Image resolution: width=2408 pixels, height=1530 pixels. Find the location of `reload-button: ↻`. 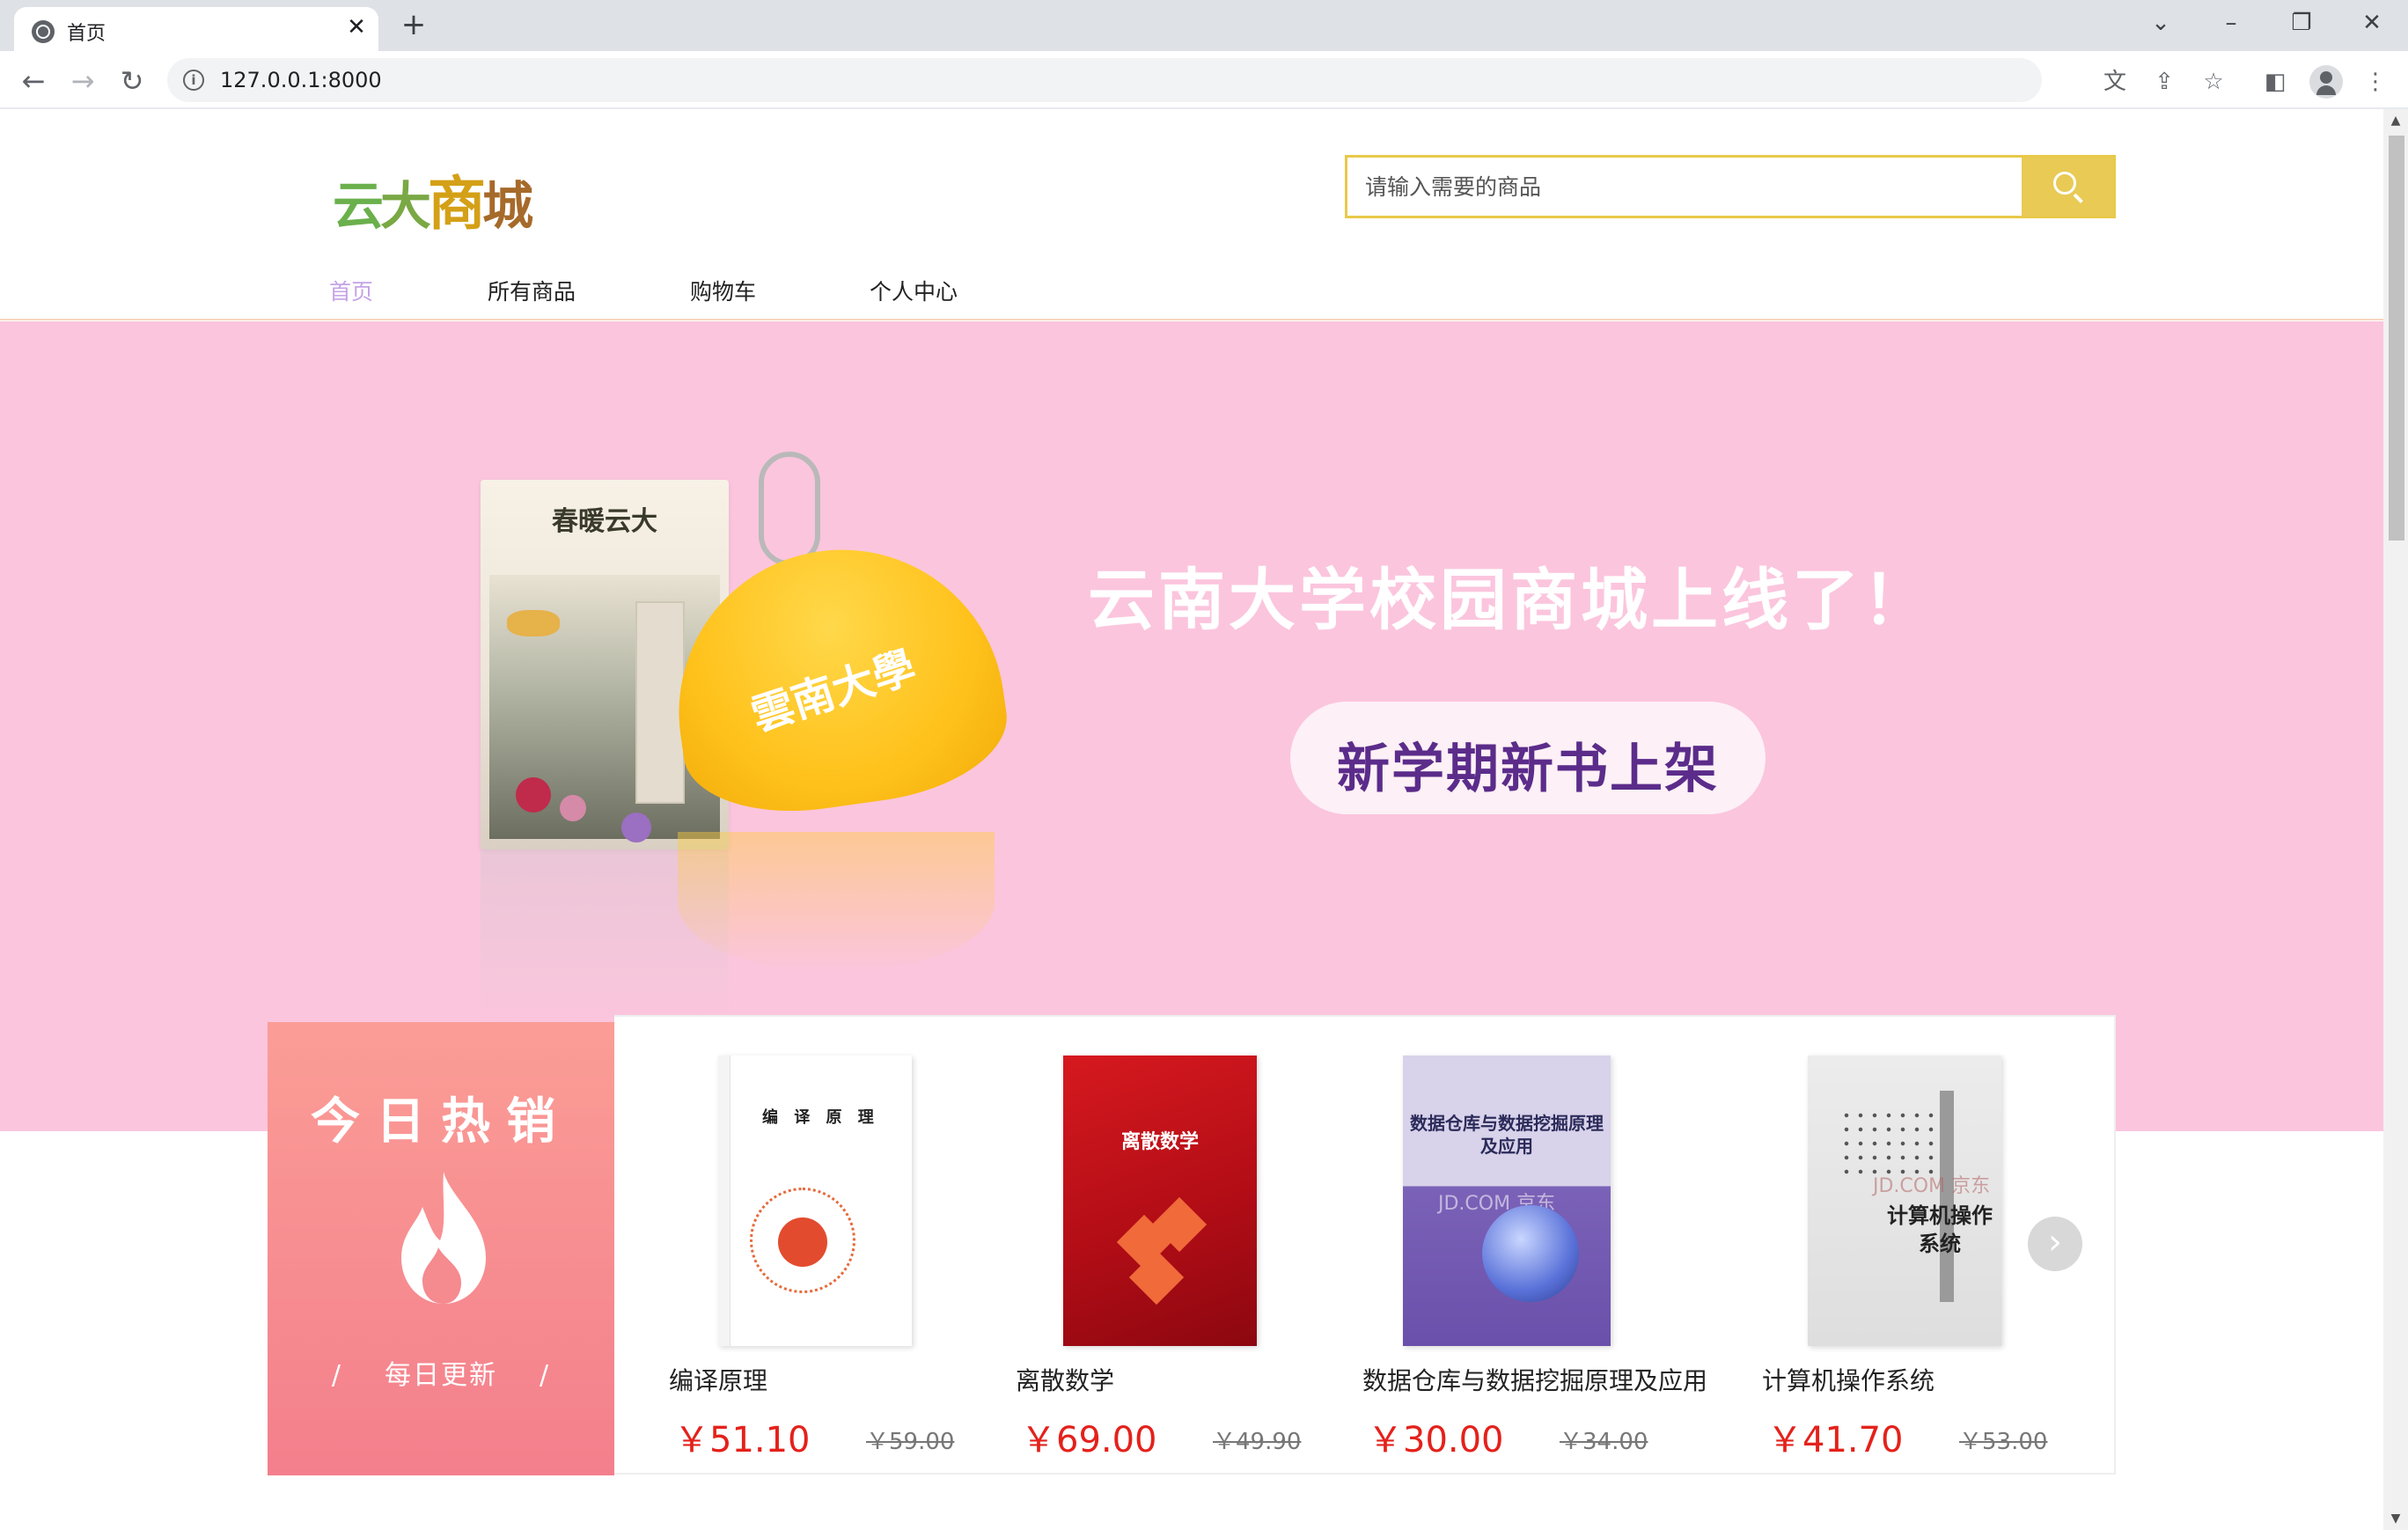

reload-button: ↻ is located at coordinates (132, 81).